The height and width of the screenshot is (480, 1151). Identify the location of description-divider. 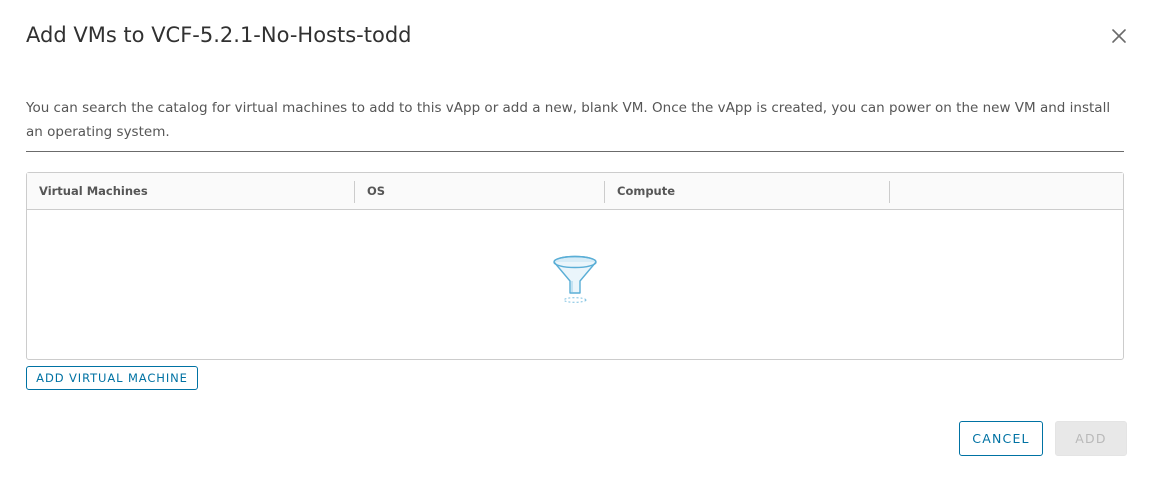
(575, 151).